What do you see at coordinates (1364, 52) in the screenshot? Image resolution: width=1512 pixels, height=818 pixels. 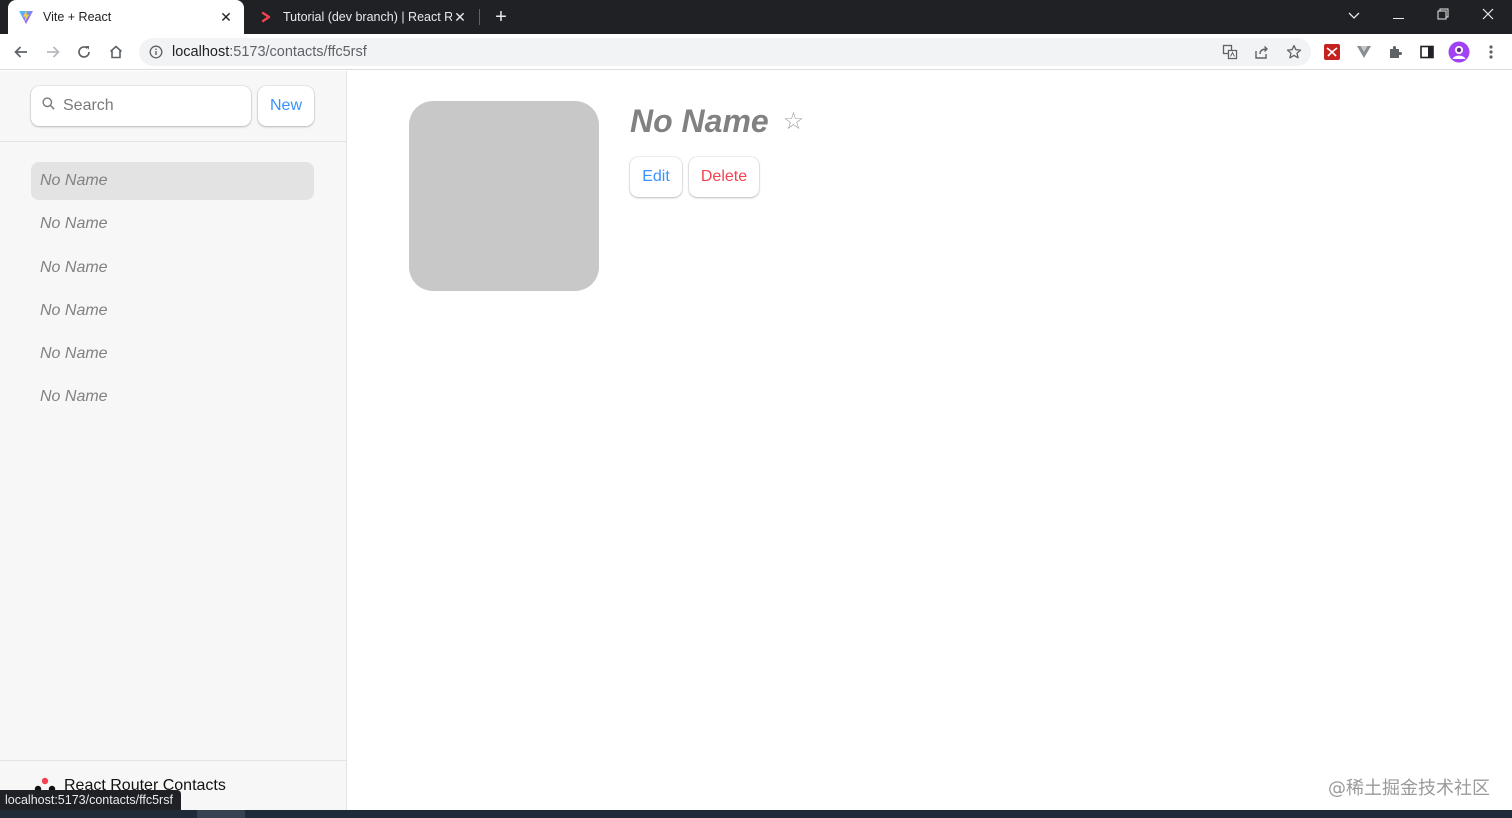 I see `extension-v-icon` at bounding box center [1364, 52].